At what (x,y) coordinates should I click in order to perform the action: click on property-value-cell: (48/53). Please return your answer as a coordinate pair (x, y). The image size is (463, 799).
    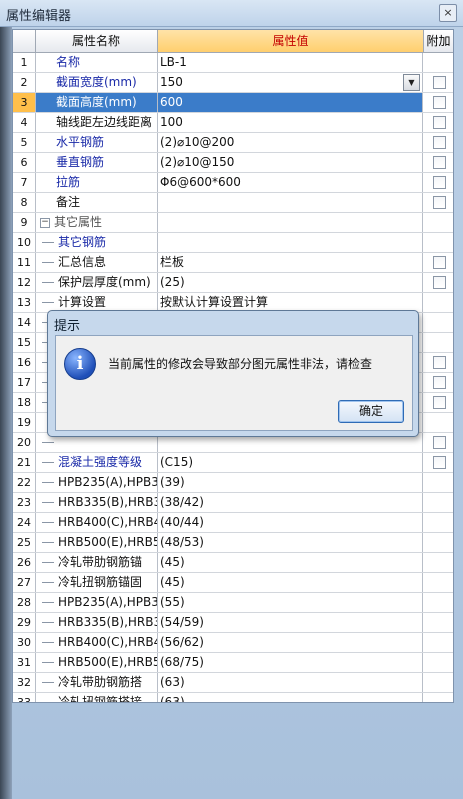
    Looking at the image, I should click on (290, 542).